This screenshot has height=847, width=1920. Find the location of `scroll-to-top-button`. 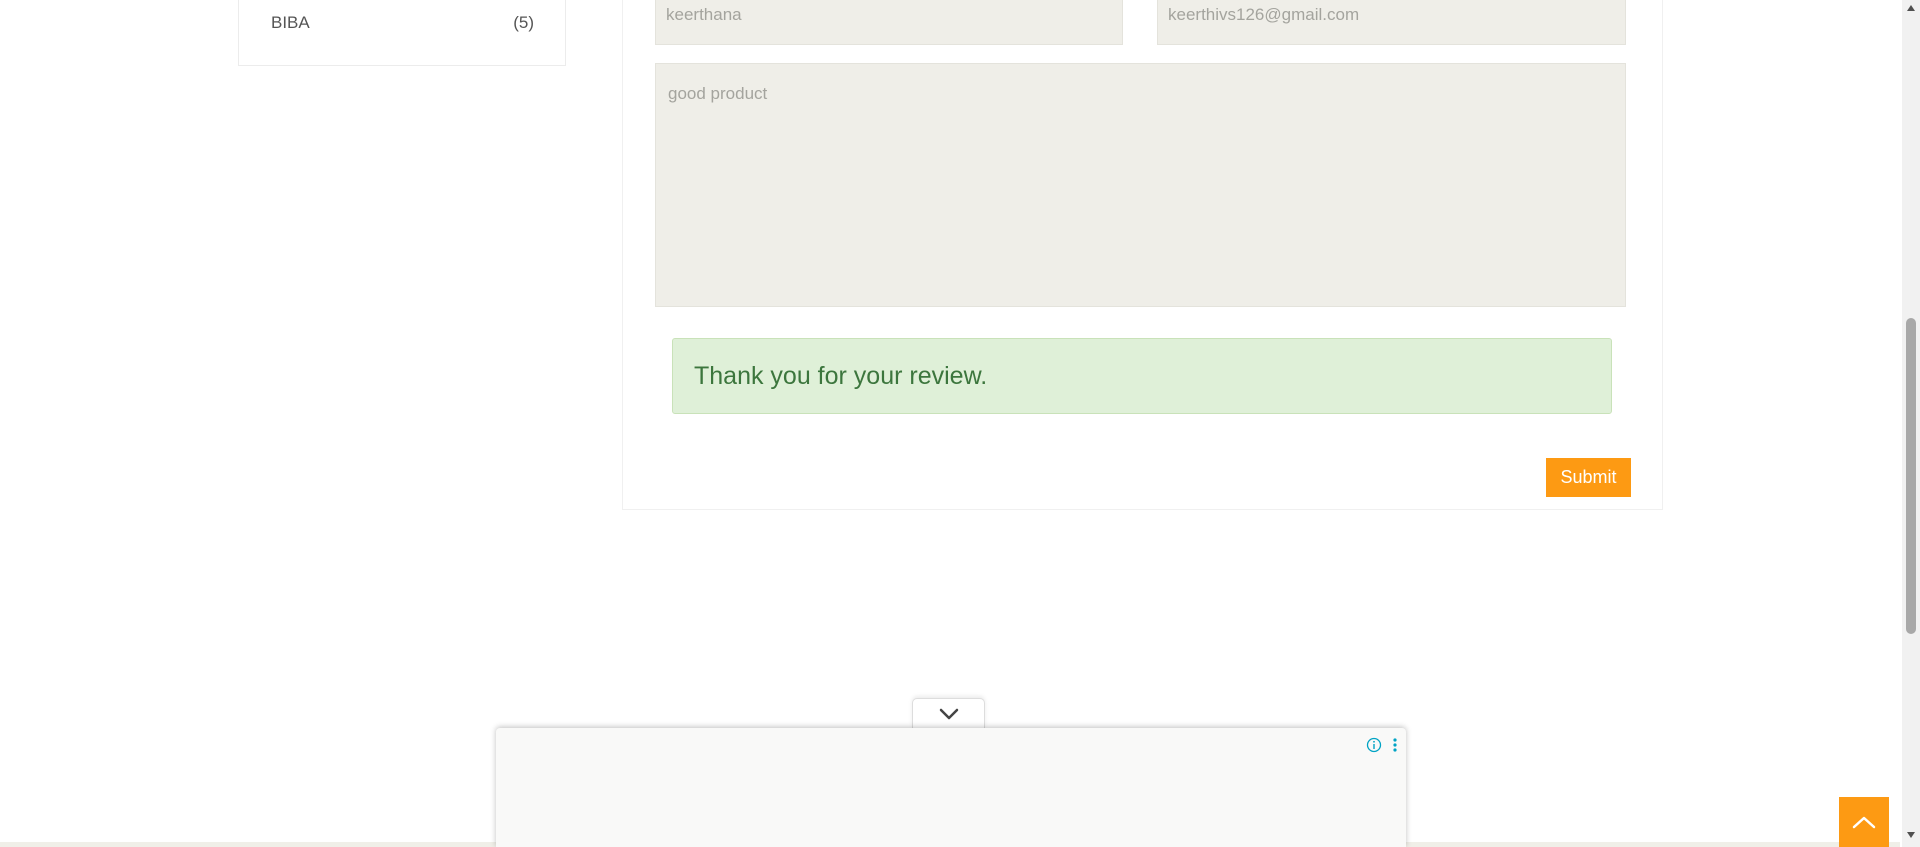

scroll-to-top-button is located at coordinates (1864, 822).